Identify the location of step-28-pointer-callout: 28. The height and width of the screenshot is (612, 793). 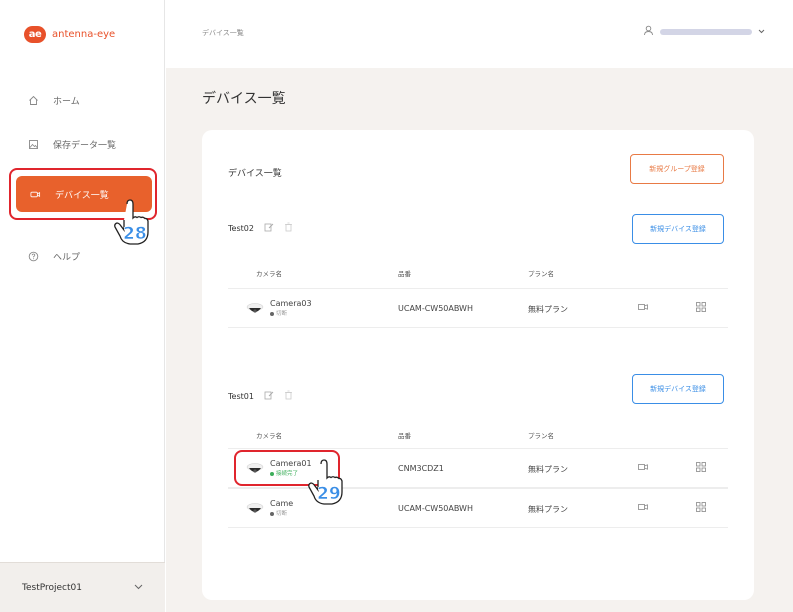
(132, 222).